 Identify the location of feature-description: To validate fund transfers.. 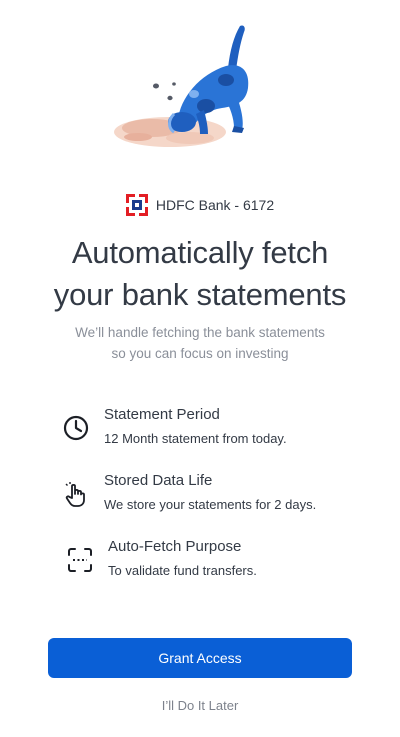
(182, 570).